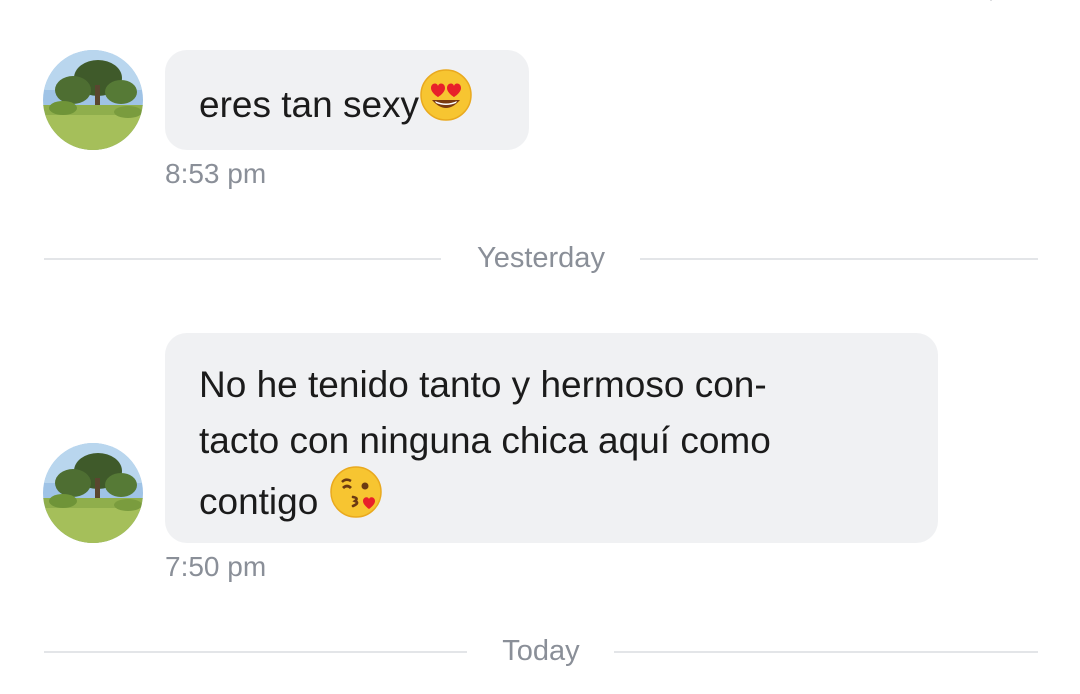 The image size is (1080, 694). I want to click on divider-label: Today, so click(541, 651).